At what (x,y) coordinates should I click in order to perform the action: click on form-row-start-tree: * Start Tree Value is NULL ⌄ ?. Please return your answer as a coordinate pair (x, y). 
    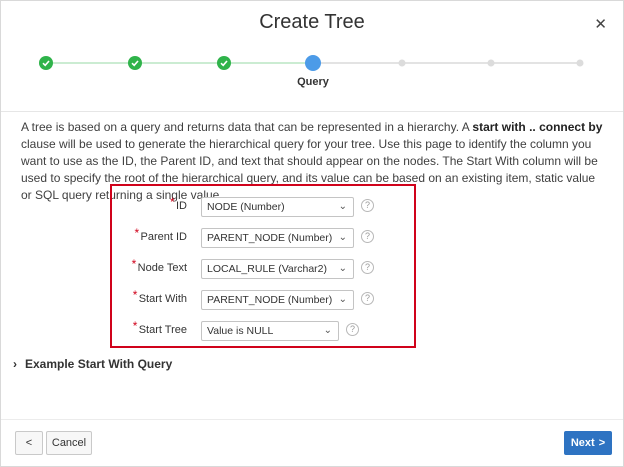
    Looking at the image, I should click on (263, 331).